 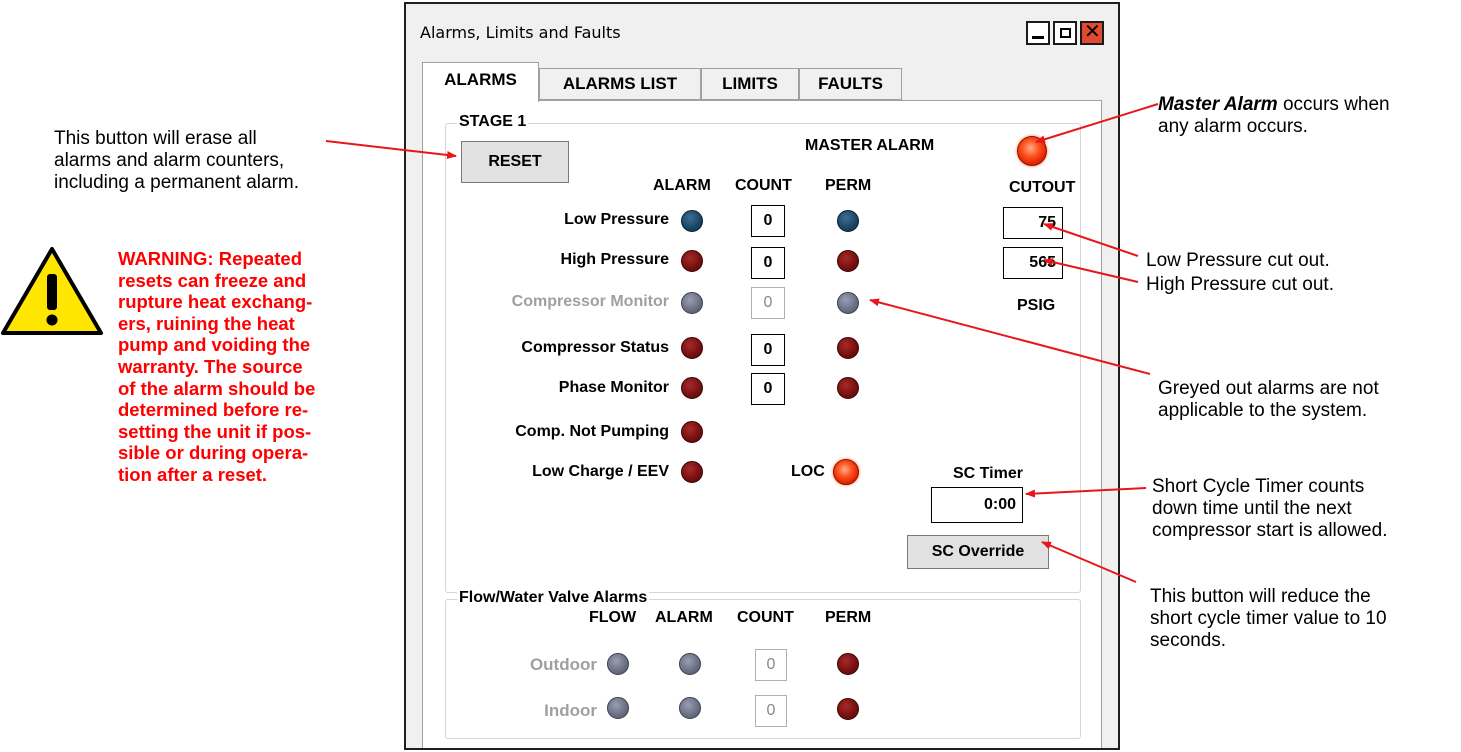 I want to click on reset-arrow, so click(x=391, y=149).